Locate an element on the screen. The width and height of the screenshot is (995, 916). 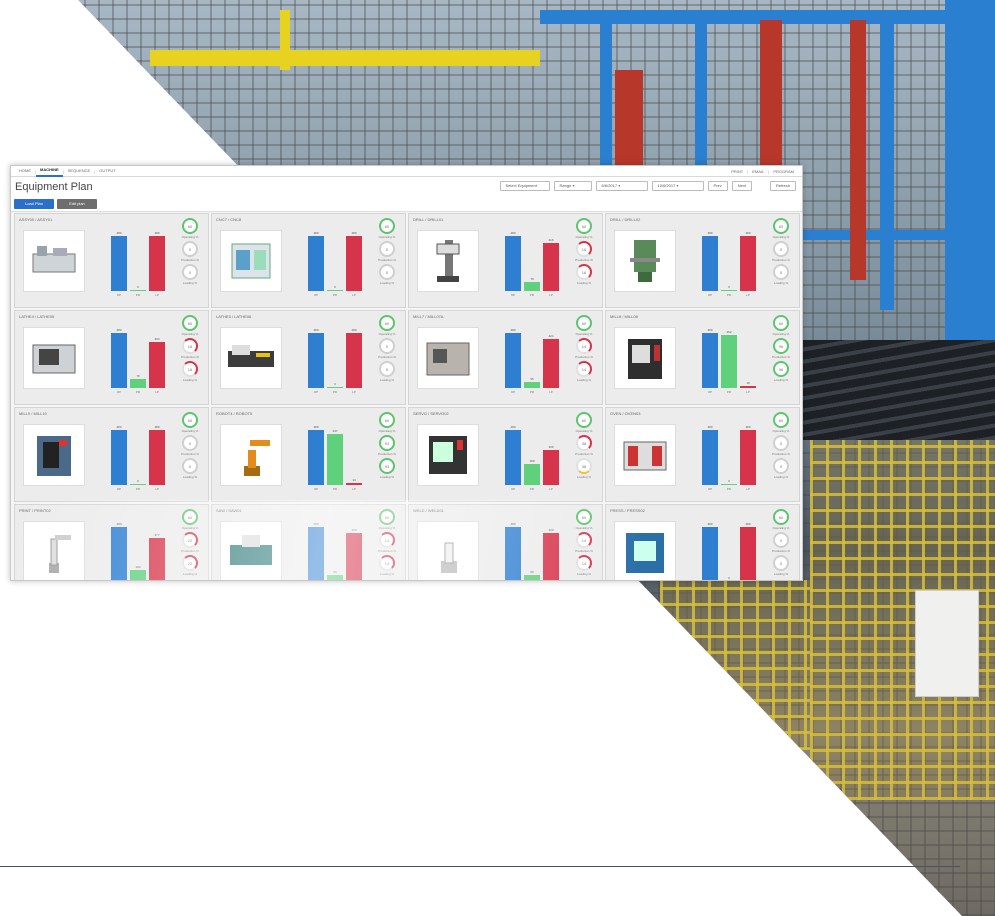
equipment-card-title: LATHE4 / LATHE05 is located at coordinates (37, 316).